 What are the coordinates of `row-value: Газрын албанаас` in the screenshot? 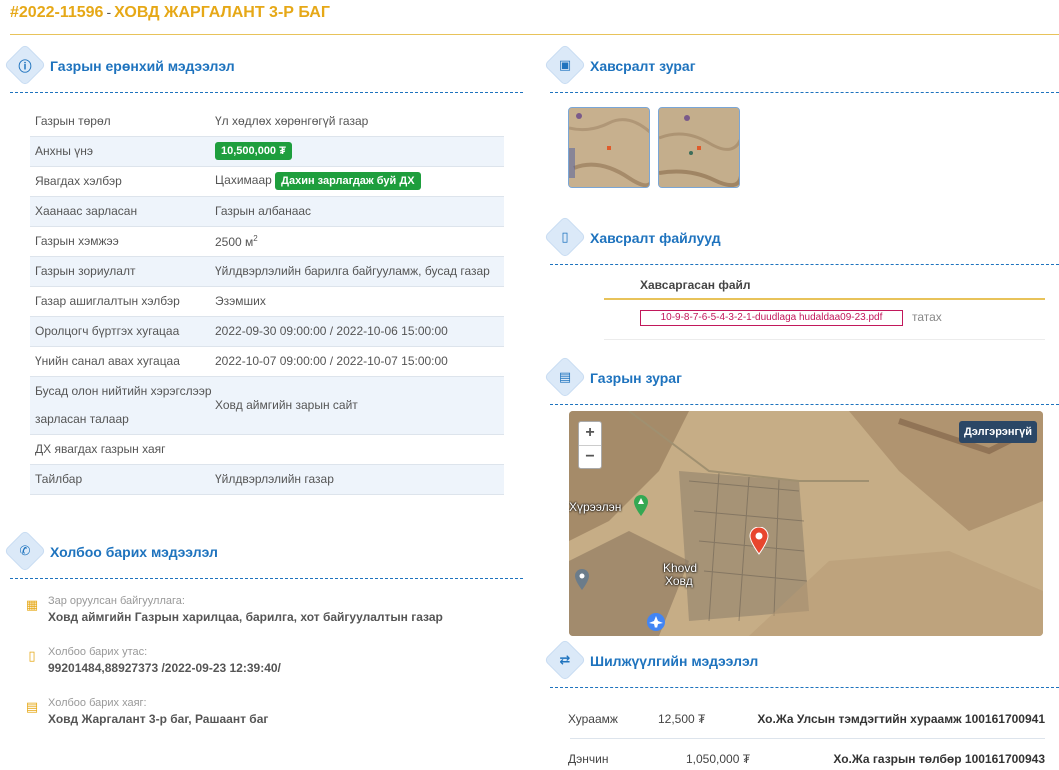 It's located at (359, 211).